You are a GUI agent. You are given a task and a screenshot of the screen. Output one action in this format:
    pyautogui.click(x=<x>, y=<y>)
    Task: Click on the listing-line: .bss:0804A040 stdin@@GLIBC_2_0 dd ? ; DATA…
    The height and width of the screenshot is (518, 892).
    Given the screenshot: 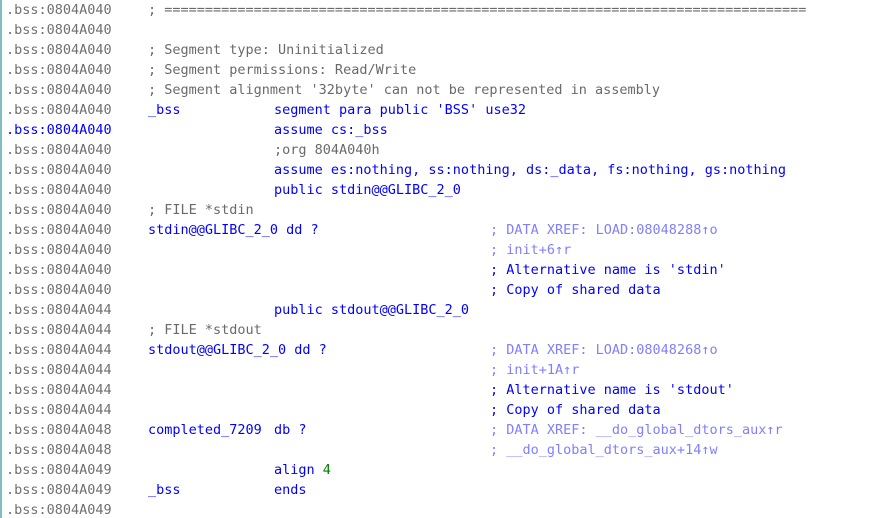 What is the action you would take?
    pyautogui.click(x=447, y=230)
    